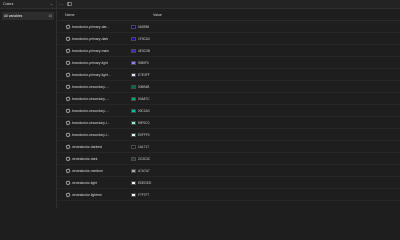 The width and height of the screenshot is (400, 240). What do you see at coordinates (28, 4) in the screenshot?
I see `collection-dropdown: Colors ⌄` at bounding box center [28, 4].